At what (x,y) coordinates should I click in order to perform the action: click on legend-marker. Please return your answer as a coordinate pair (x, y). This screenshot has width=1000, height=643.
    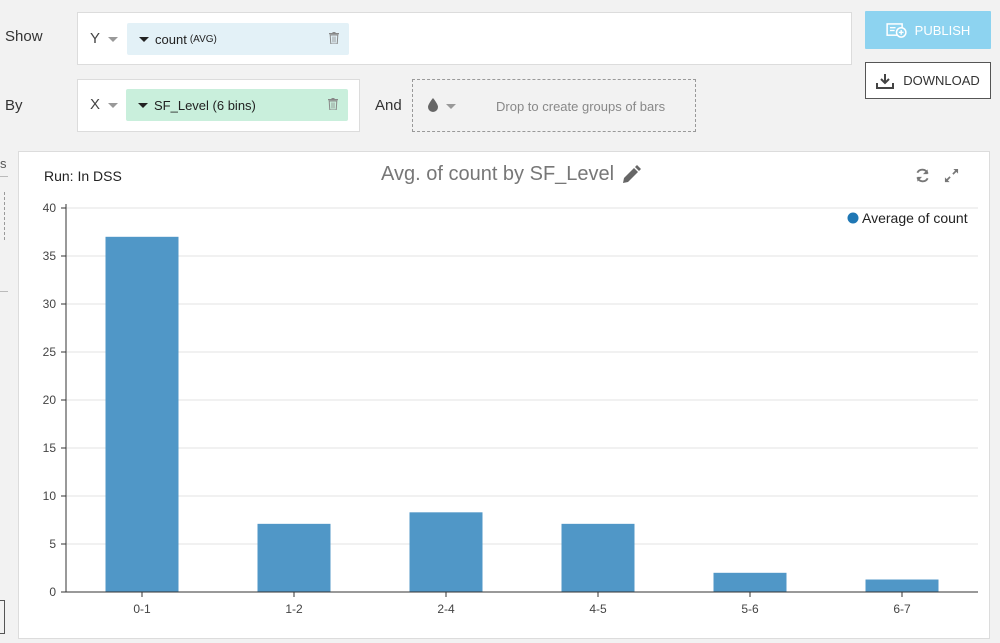
    Looking at the image, I should click on (853, 218).